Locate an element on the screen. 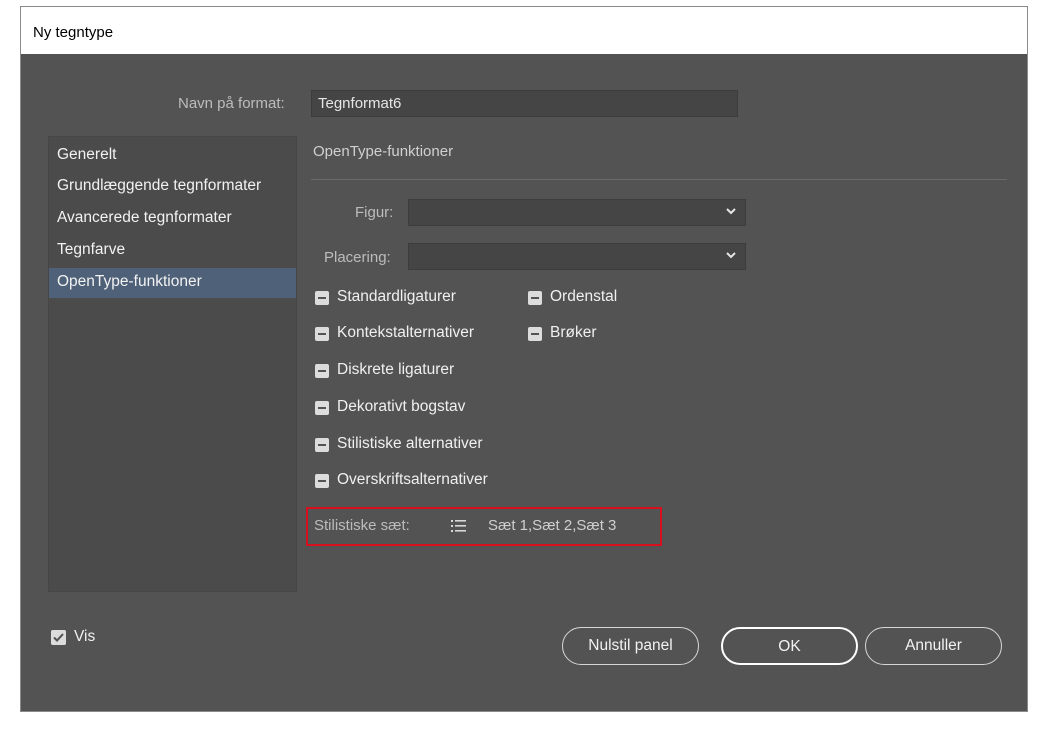 The width and height of the screenshot is (1038, 729). ok-button: OK is located at coordinates (789, 646).